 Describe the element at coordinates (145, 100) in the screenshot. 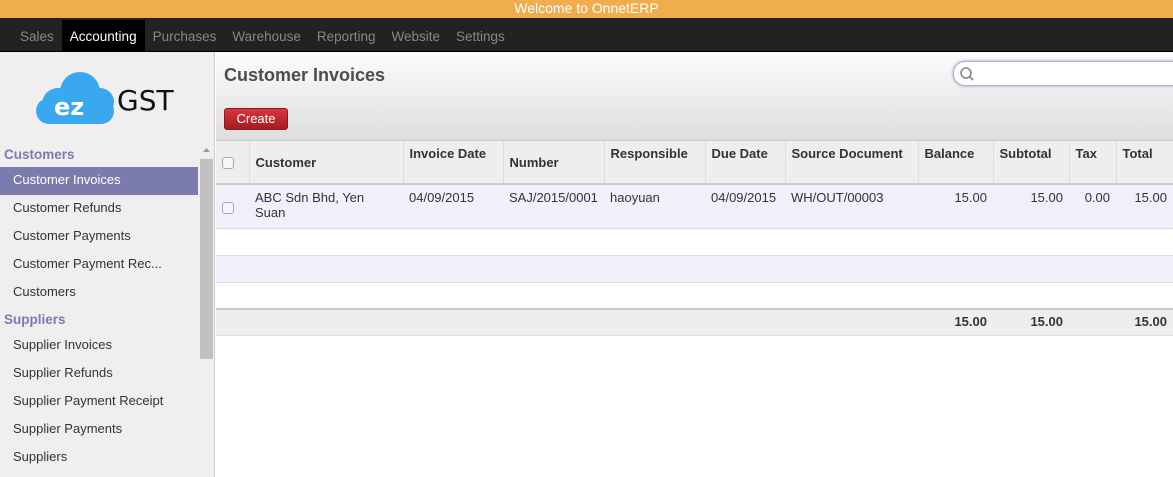

I see `svg-text: GST` at that location.